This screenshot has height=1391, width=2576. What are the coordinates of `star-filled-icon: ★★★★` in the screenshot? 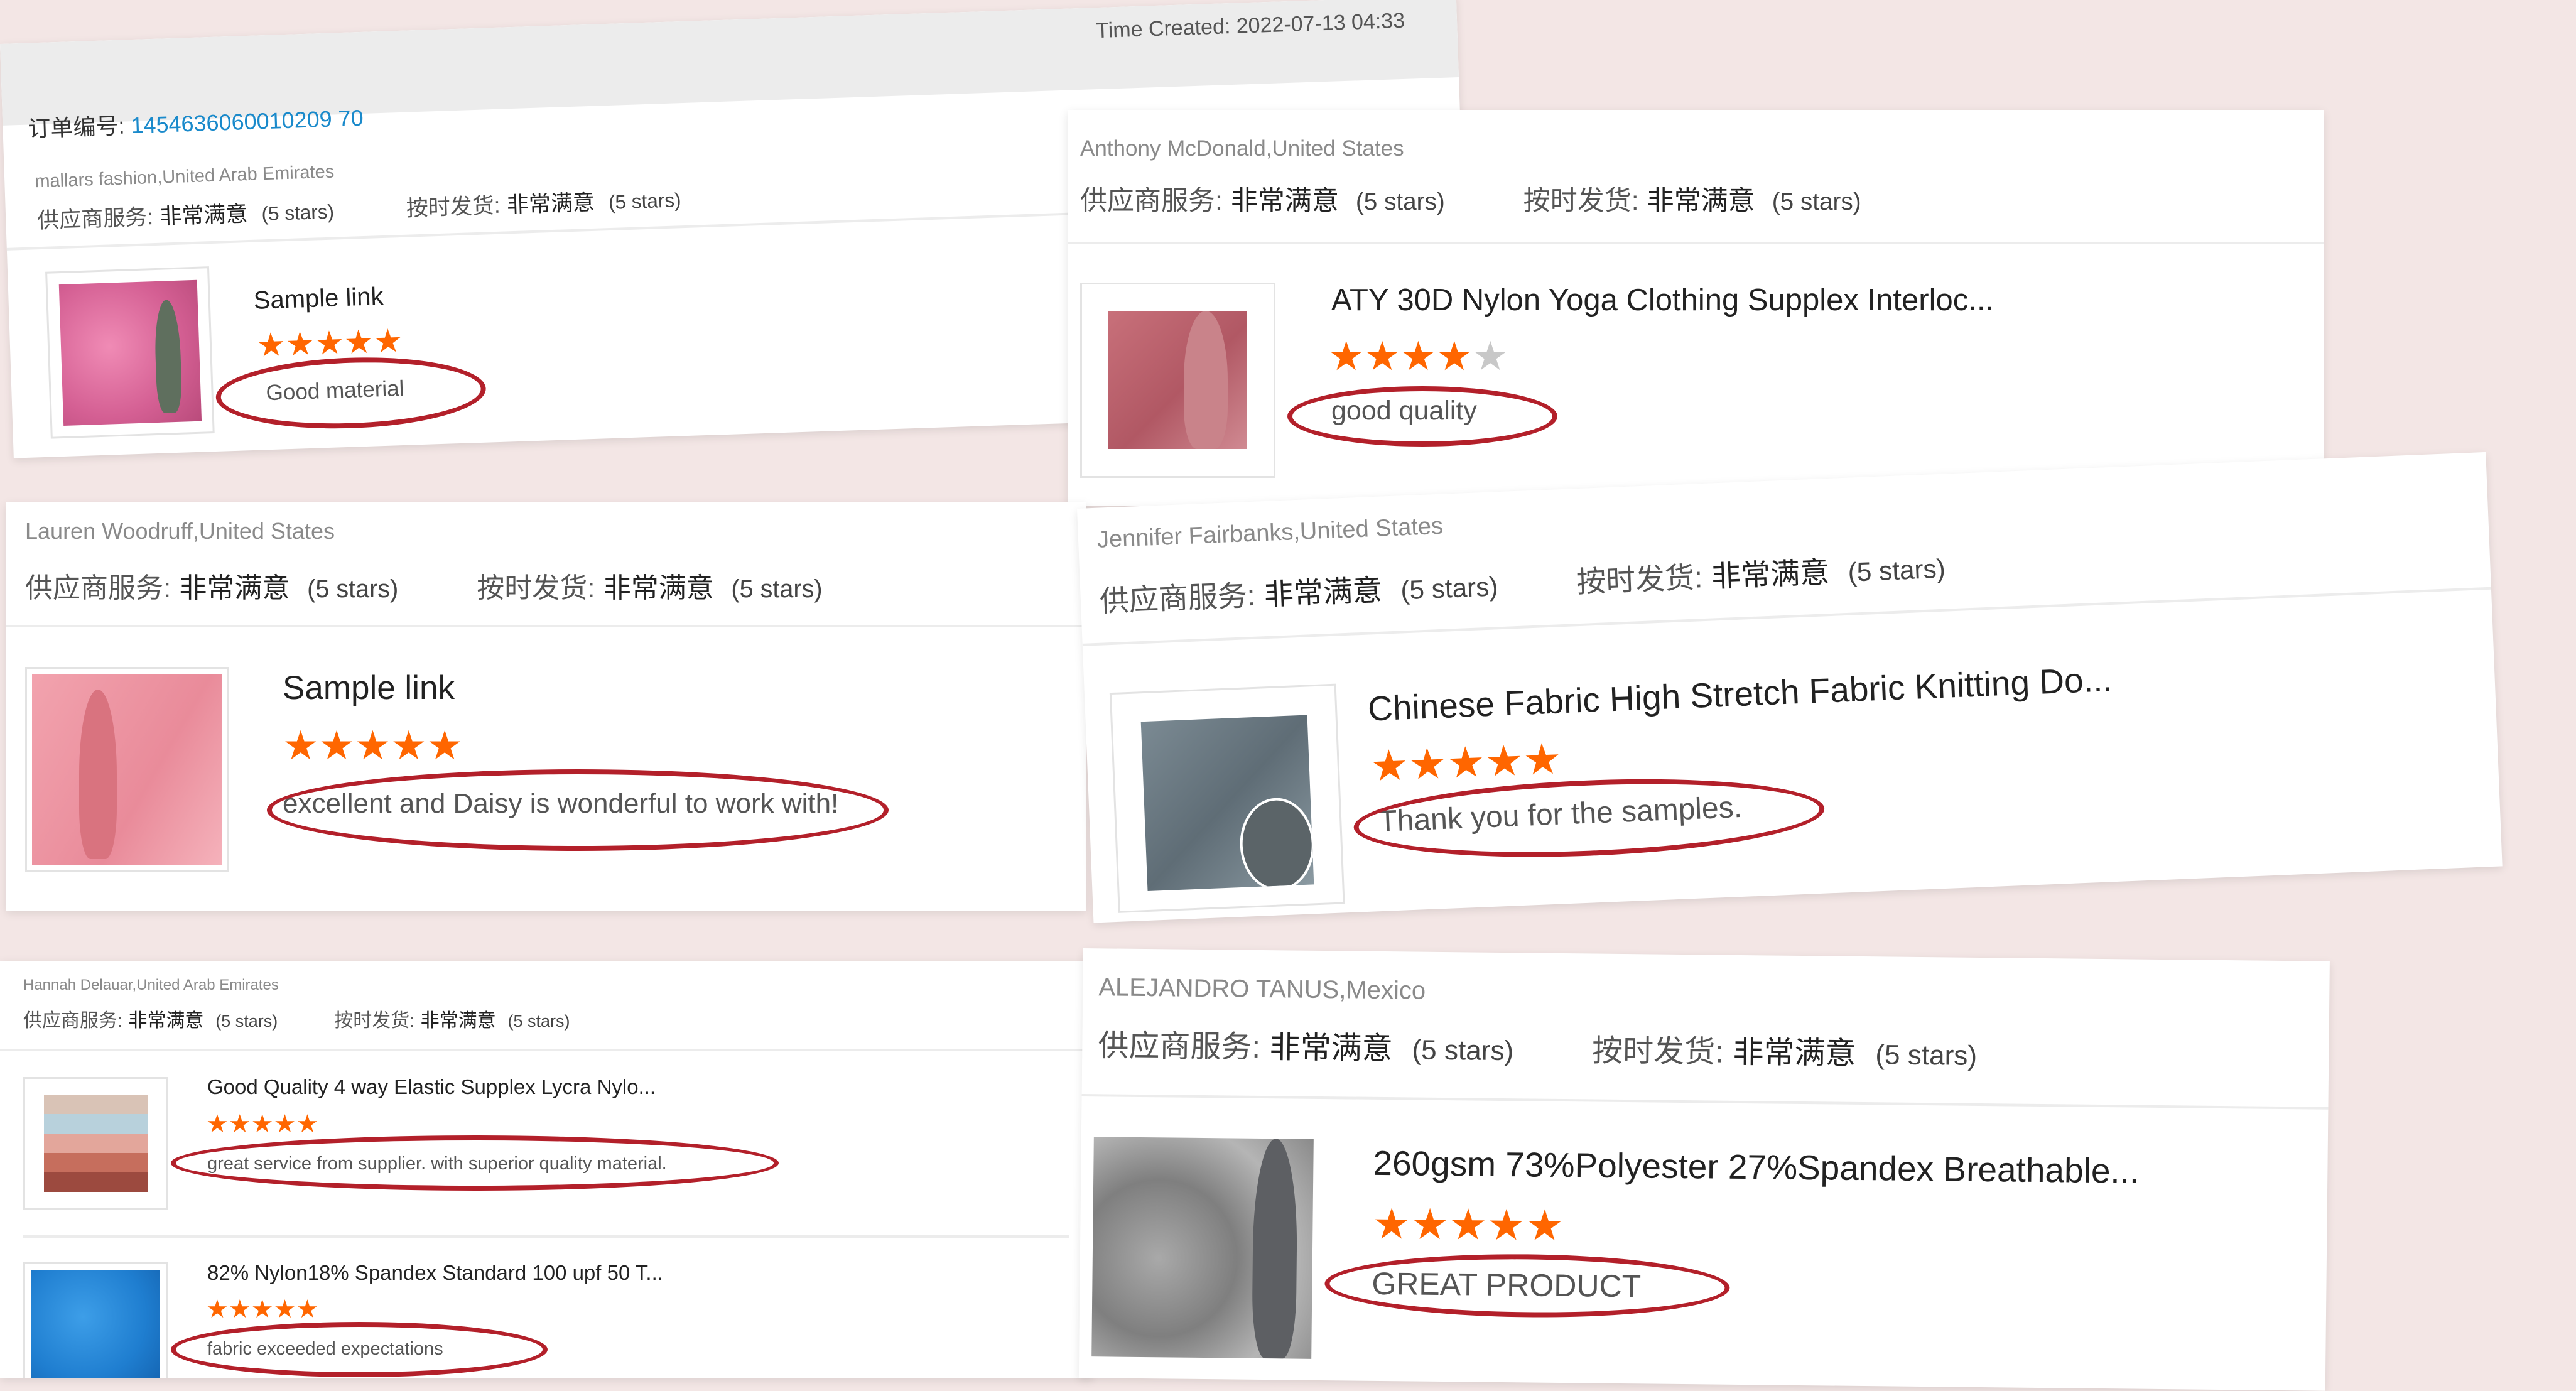 It's located at (1400, 356).